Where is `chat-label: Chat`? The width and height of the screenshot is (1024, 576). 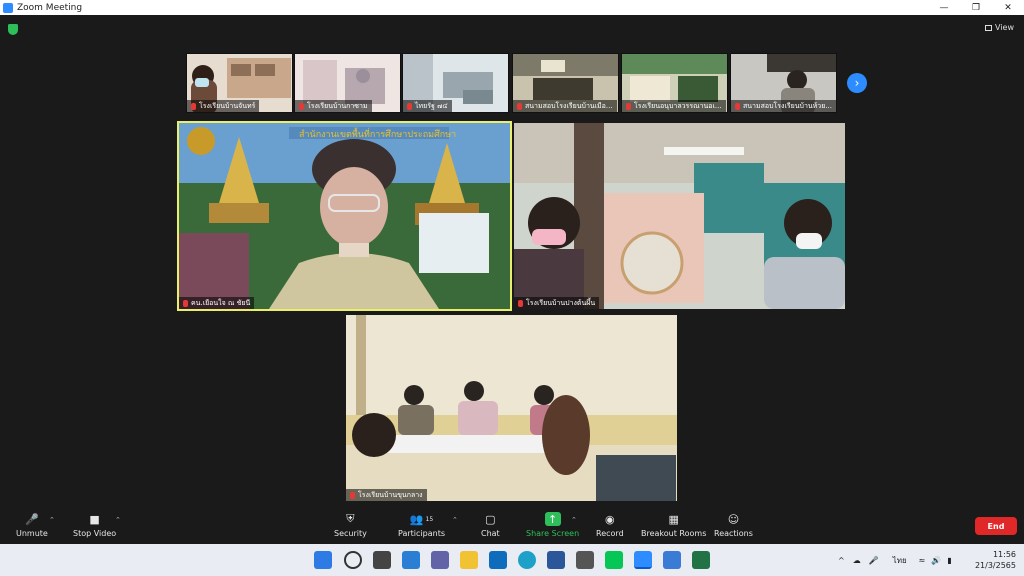 chat-label: Chat is located at coordinates (490, 533).